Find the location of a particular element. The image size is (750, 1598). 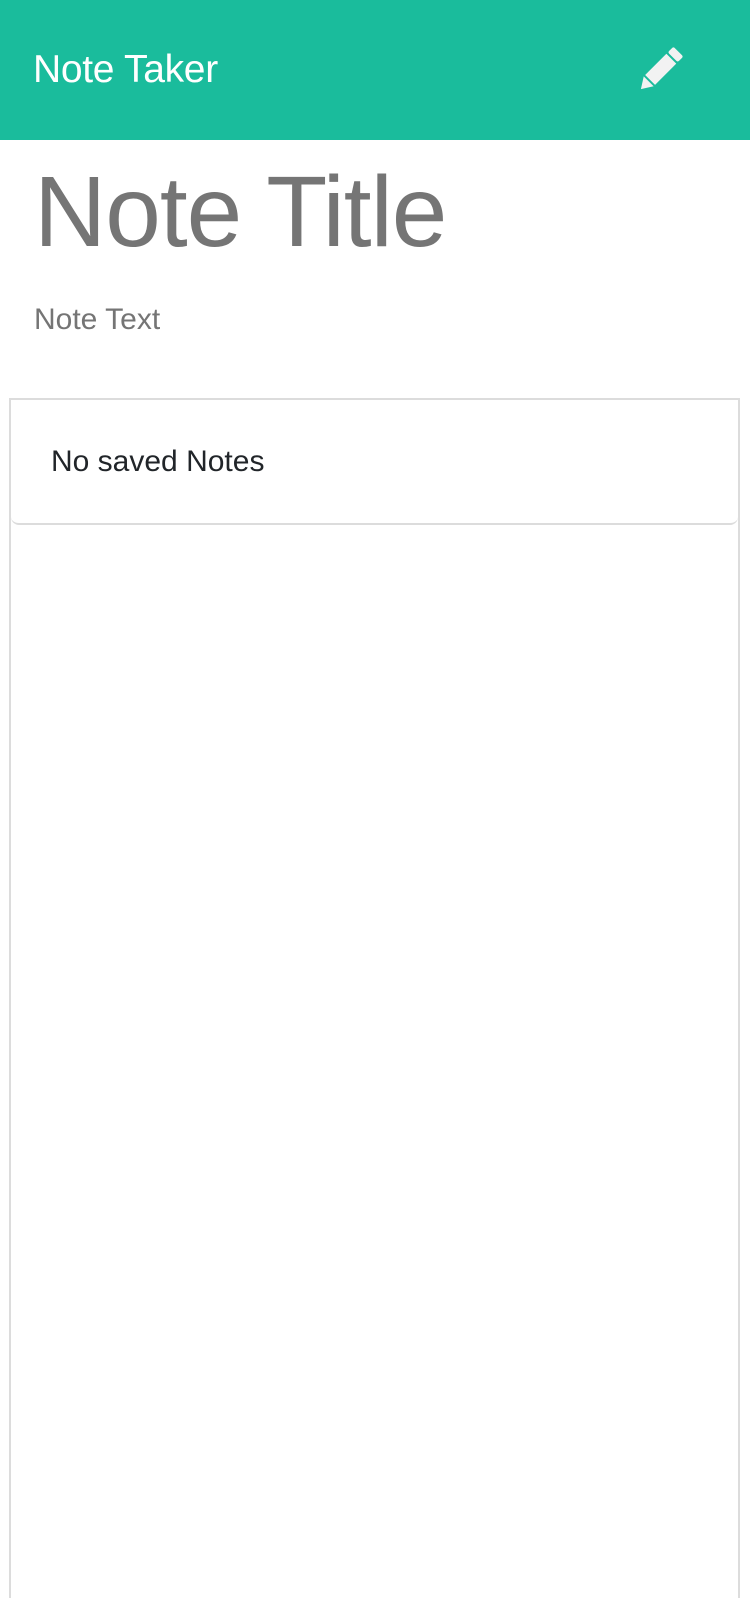

new-note-button is located at coordinates (660, 70).